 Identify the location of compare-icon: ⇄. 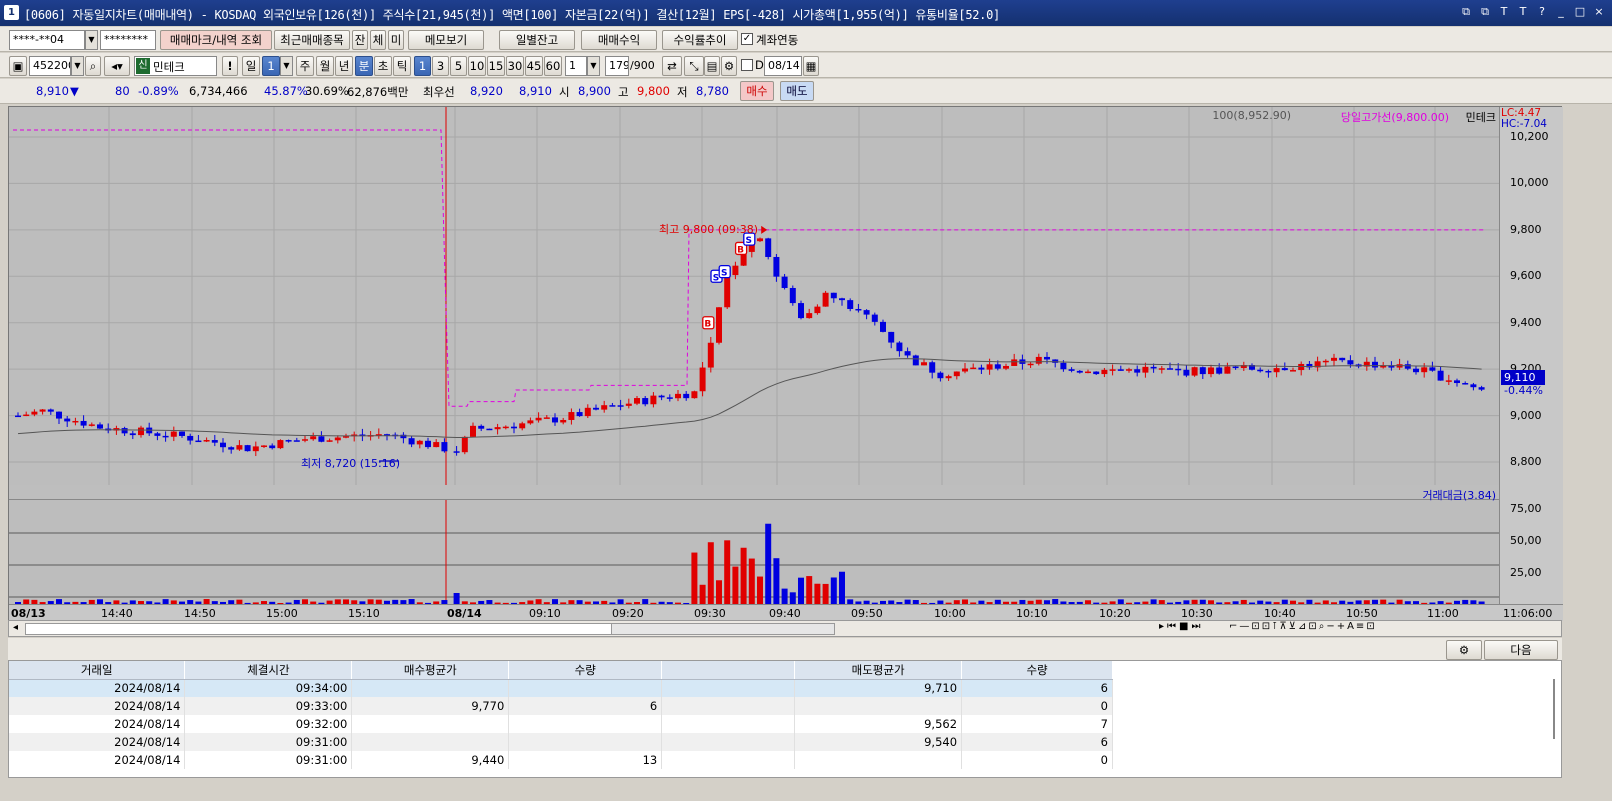
(672, 66).